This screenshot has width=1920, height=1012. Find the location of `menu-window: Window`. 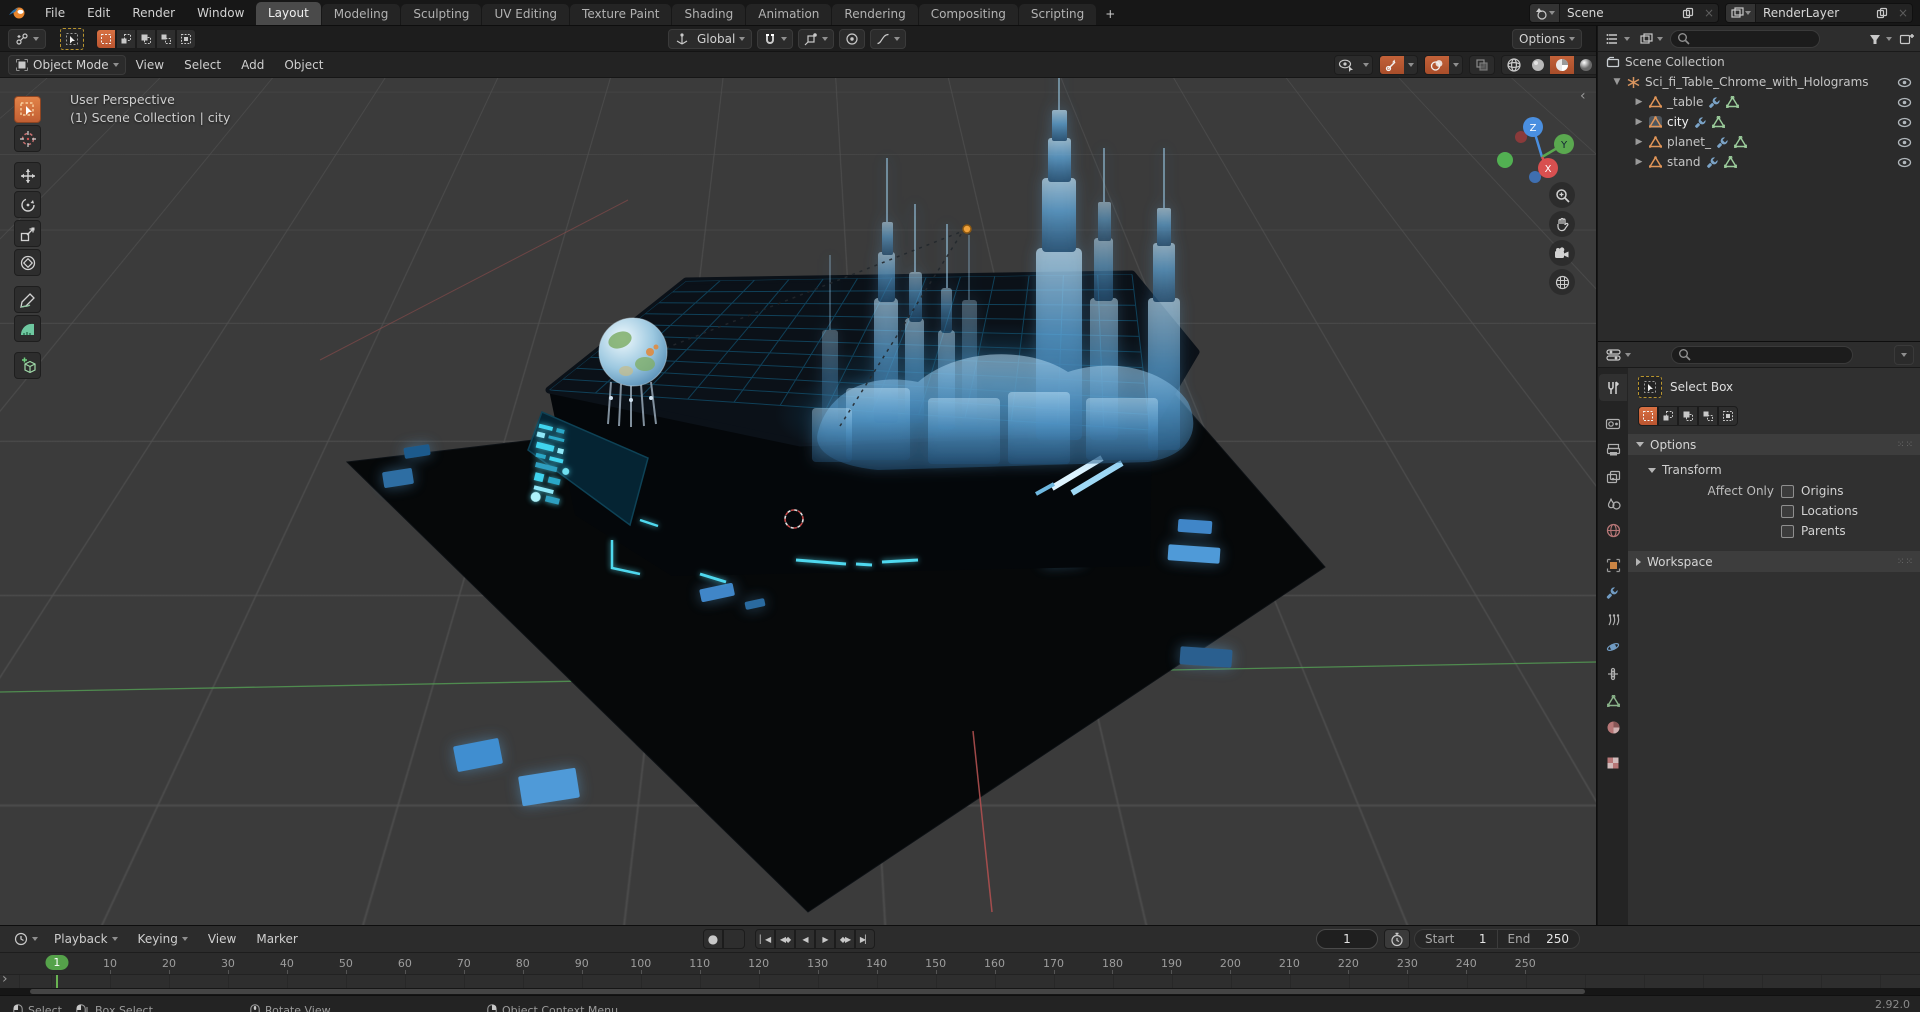

menu-window: Window is located at coordinates (220, 13).